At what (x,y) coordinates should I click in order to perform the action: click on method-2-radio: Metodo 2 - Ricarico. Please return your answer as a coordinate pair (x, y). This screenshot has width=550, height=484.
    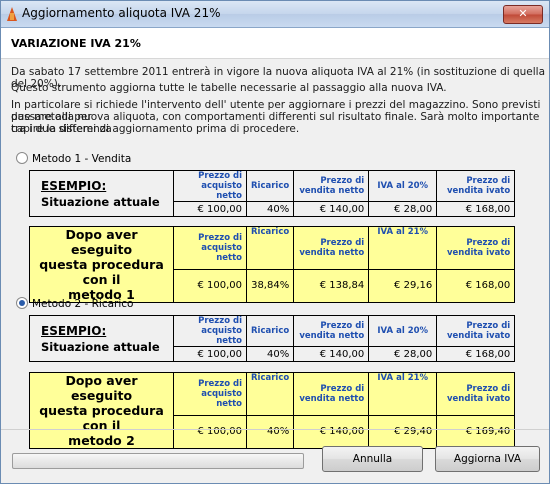
    Looking at the image, I should click on (74, 303).